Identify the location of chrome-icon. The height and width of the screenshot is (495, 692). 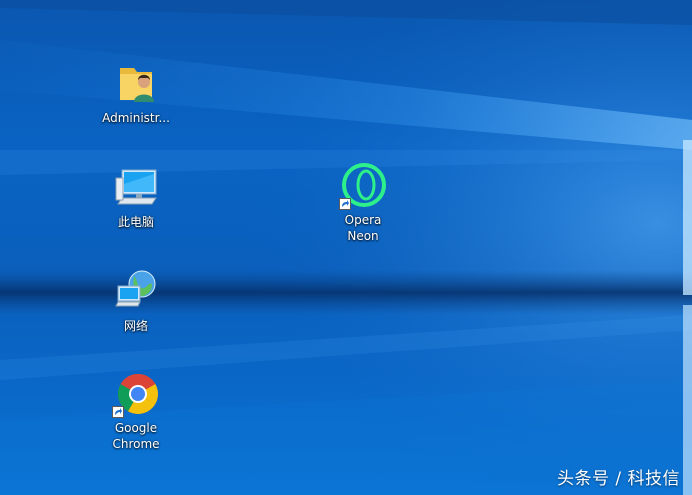
(136, 394).